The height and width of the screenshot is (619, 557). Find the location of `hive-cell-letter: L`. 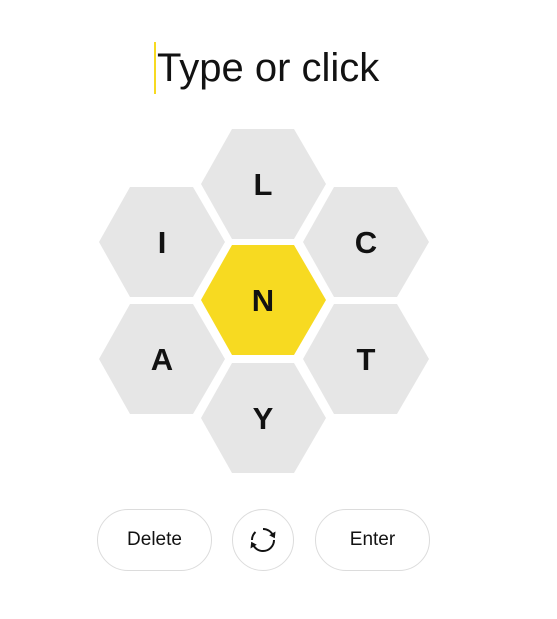

hive-cell-letter: L is located at coordinates (263, 184).